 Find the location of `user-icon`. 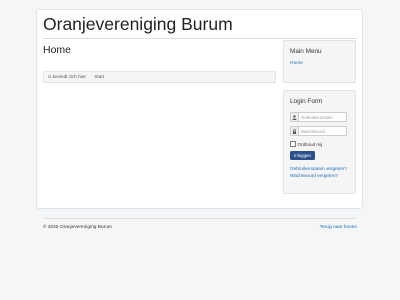

user-icon is located at coordinates (294, 117).